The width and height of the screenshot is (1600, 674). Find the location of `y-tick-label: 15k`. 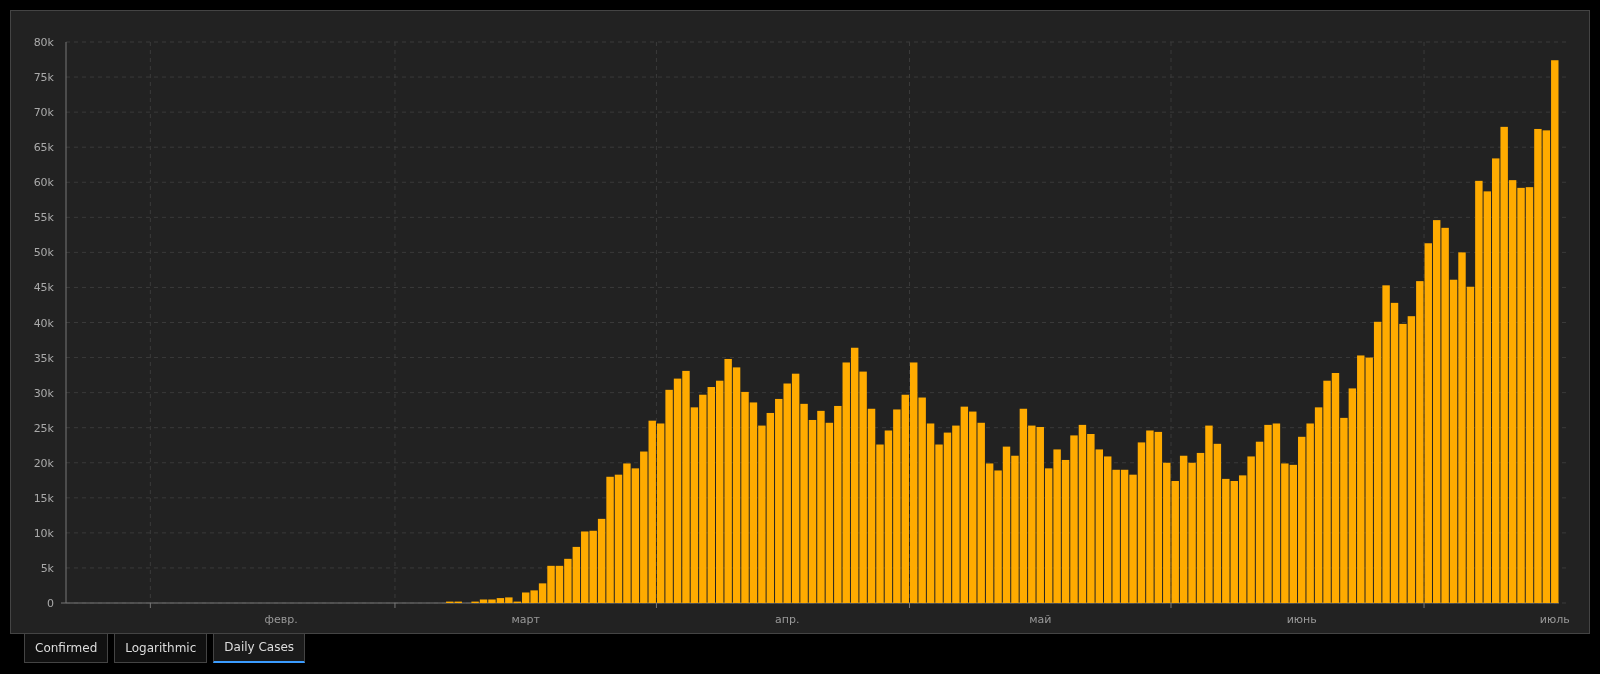

y-tick-label: 15k is located at coordinates (43, 498).